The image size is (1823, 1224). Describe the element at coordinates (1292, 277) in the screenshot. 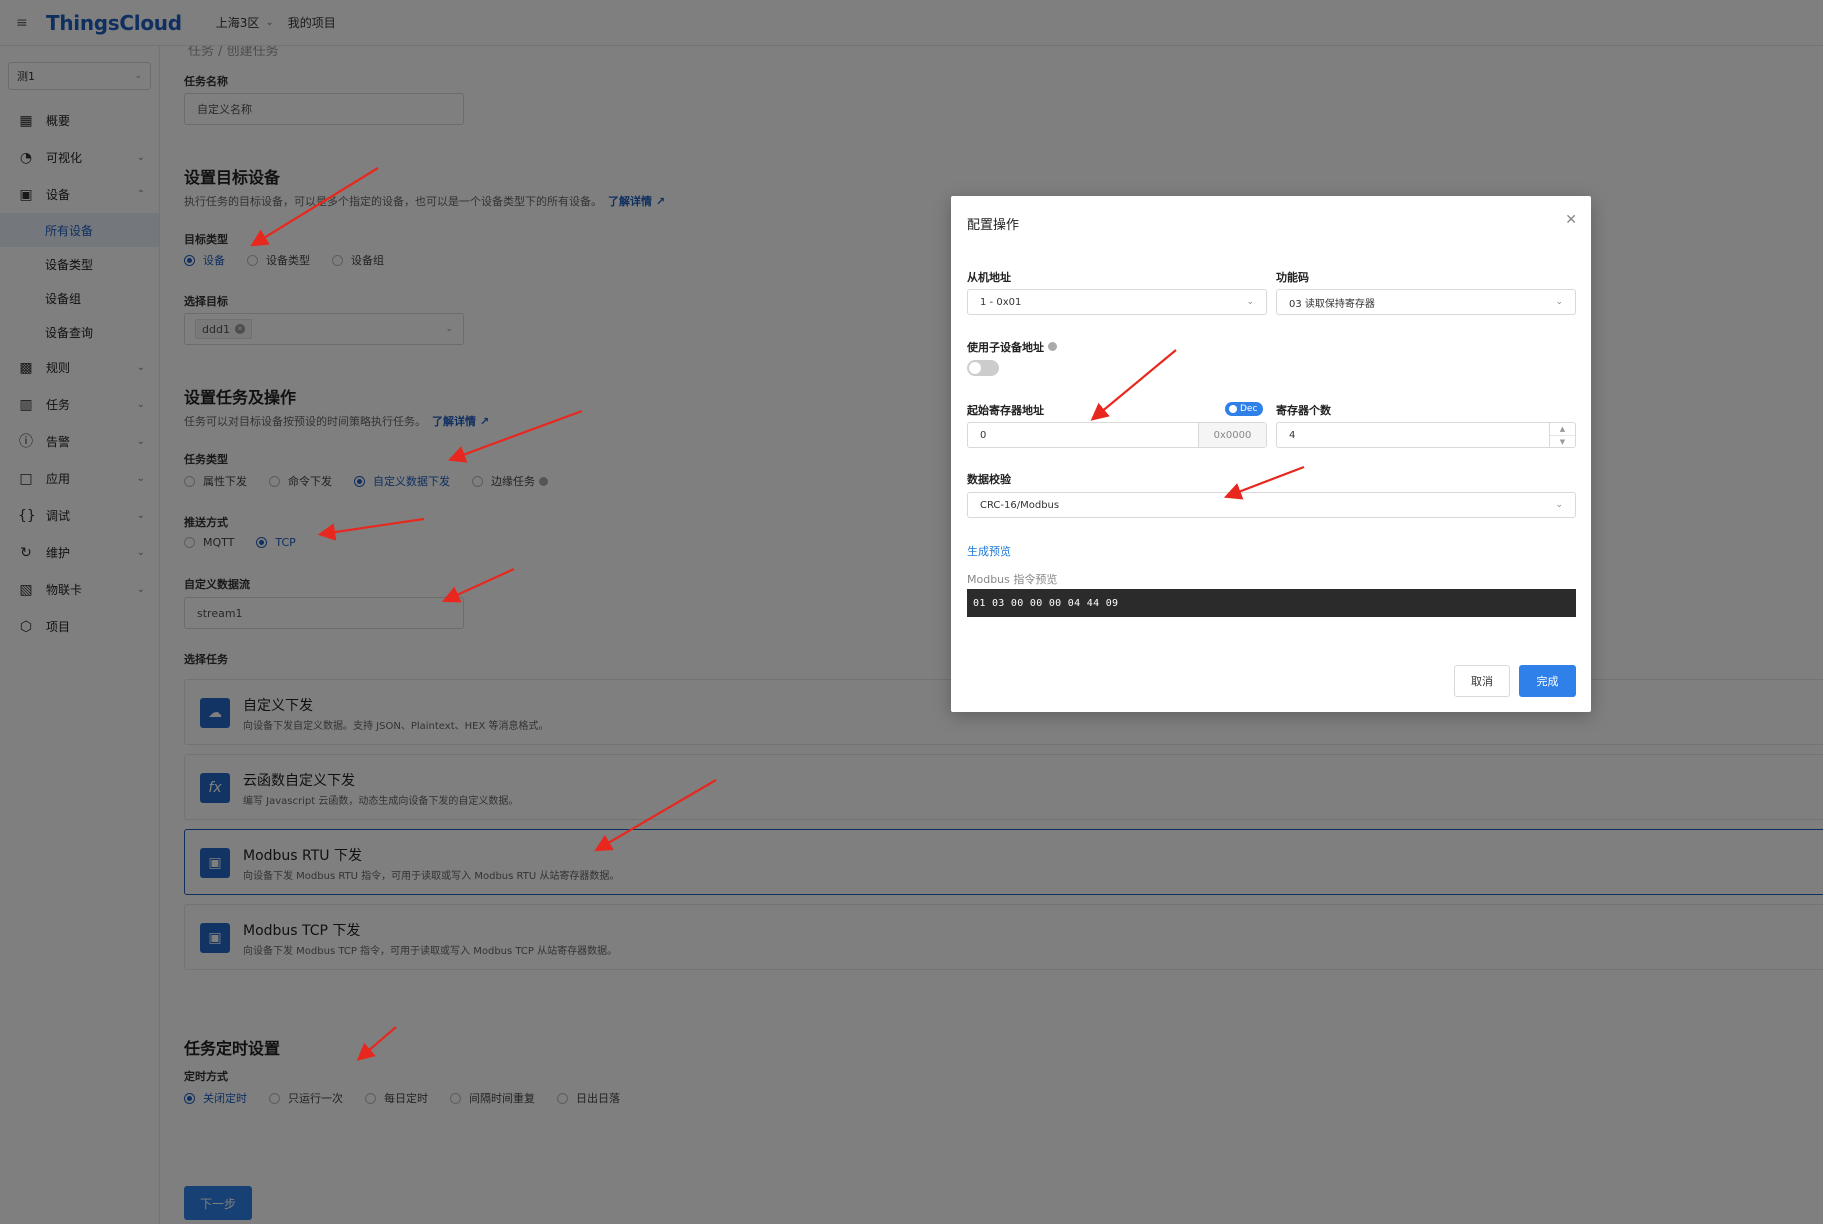

I see `function-code-label: 功能码` at that location.